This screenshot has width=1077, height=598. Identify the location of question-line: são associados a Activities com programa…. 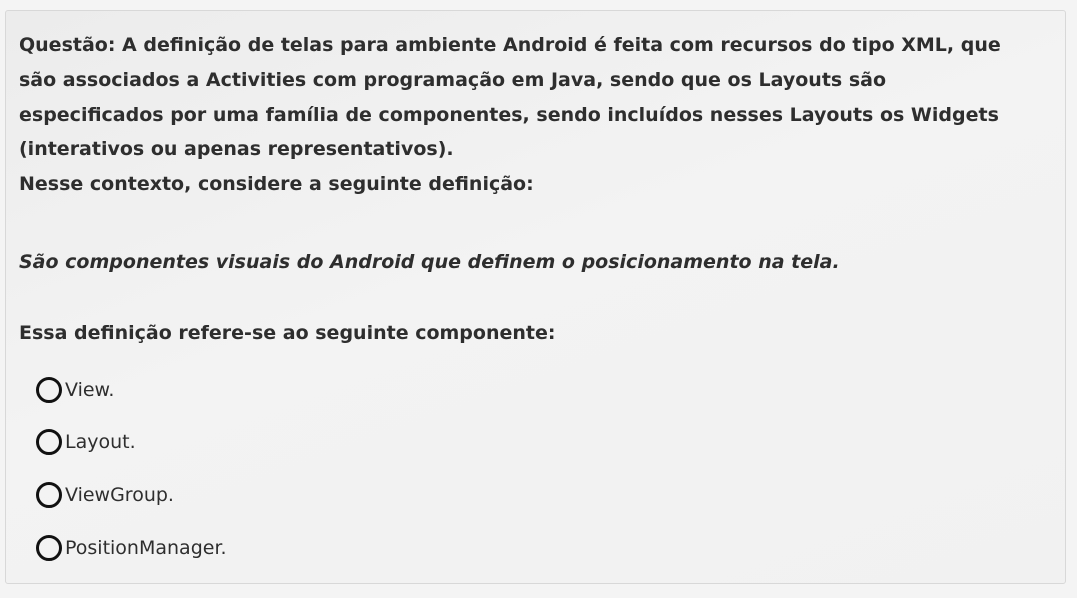
(453, 79).